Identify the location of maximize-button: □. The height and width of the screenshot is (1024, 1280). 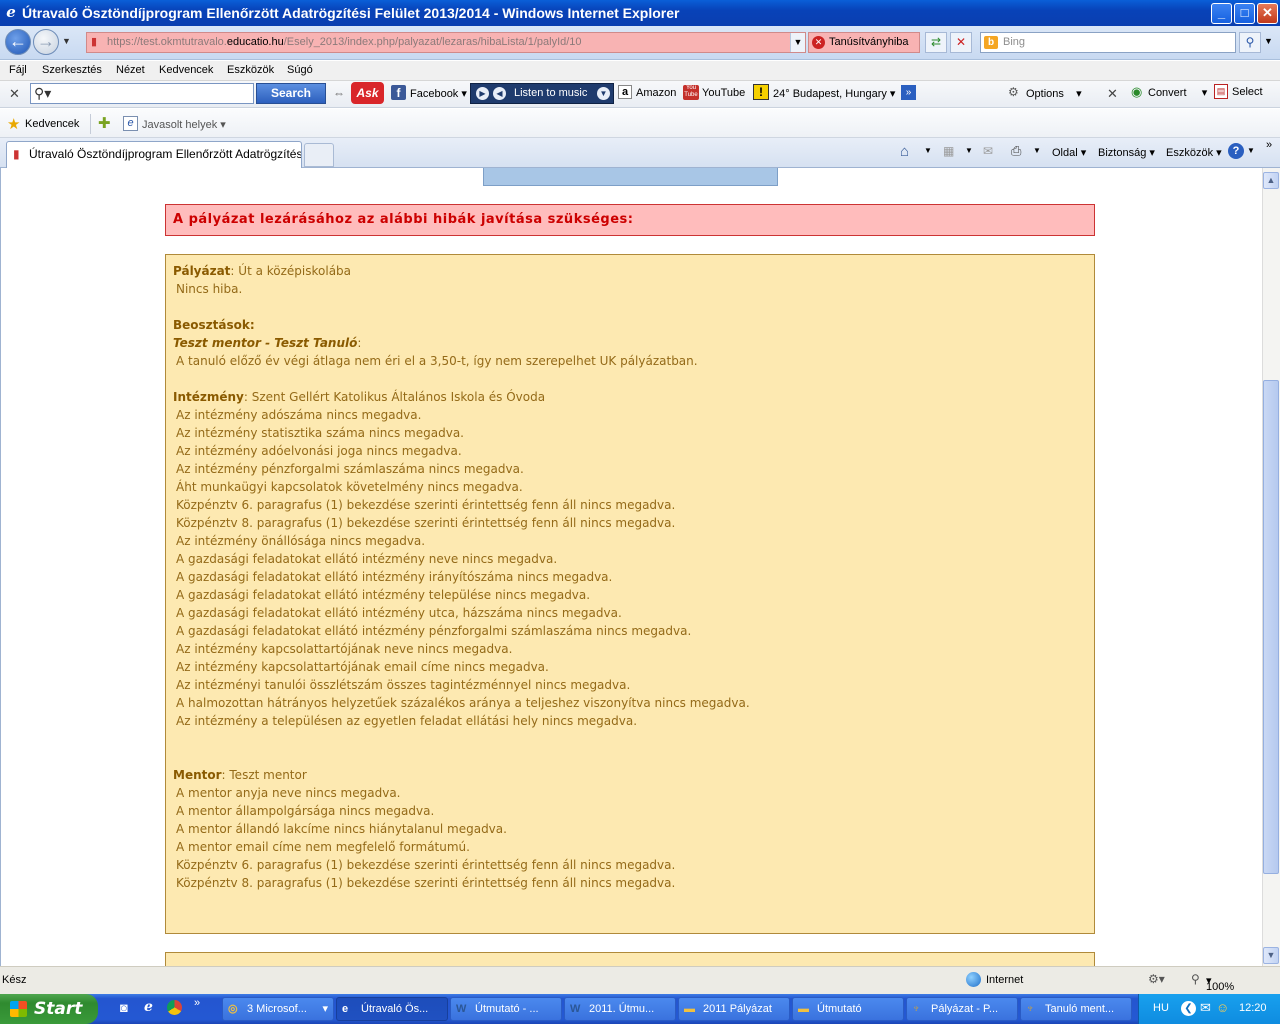
(1244, 13).